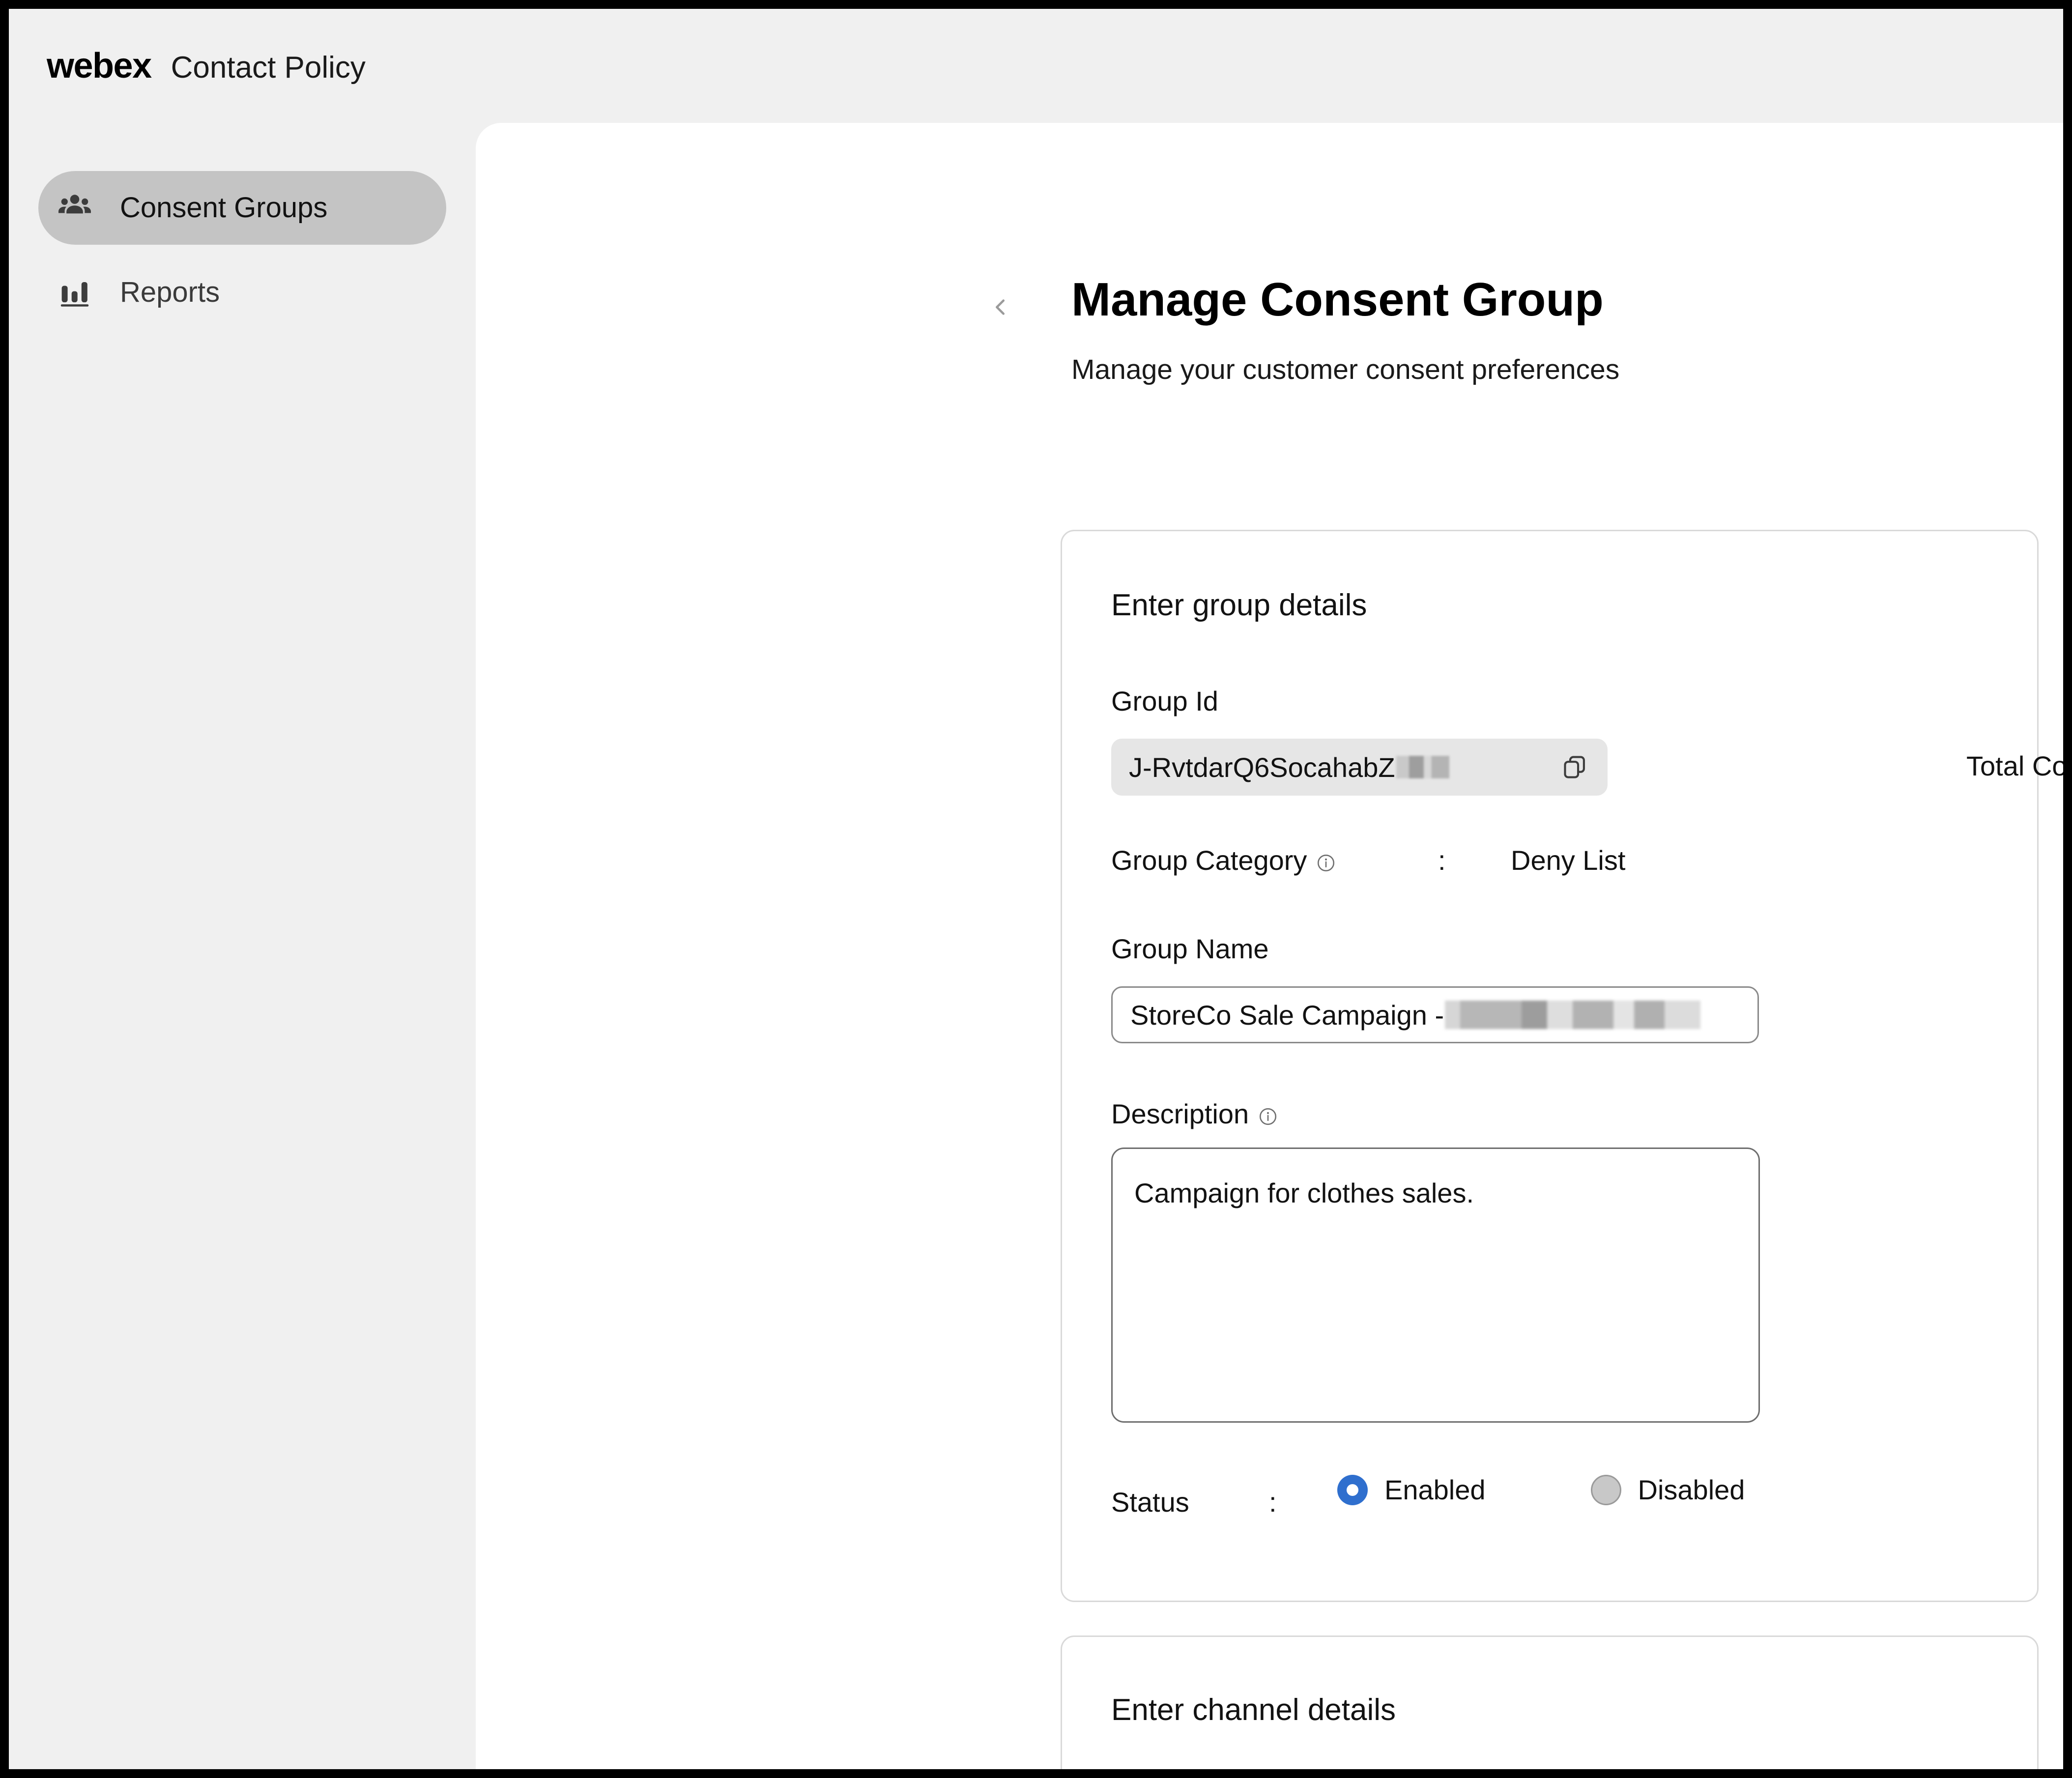  Describe the element at coordinates (269, 68) in the screenshot. I see `app-name: Contact Policy` at that location.